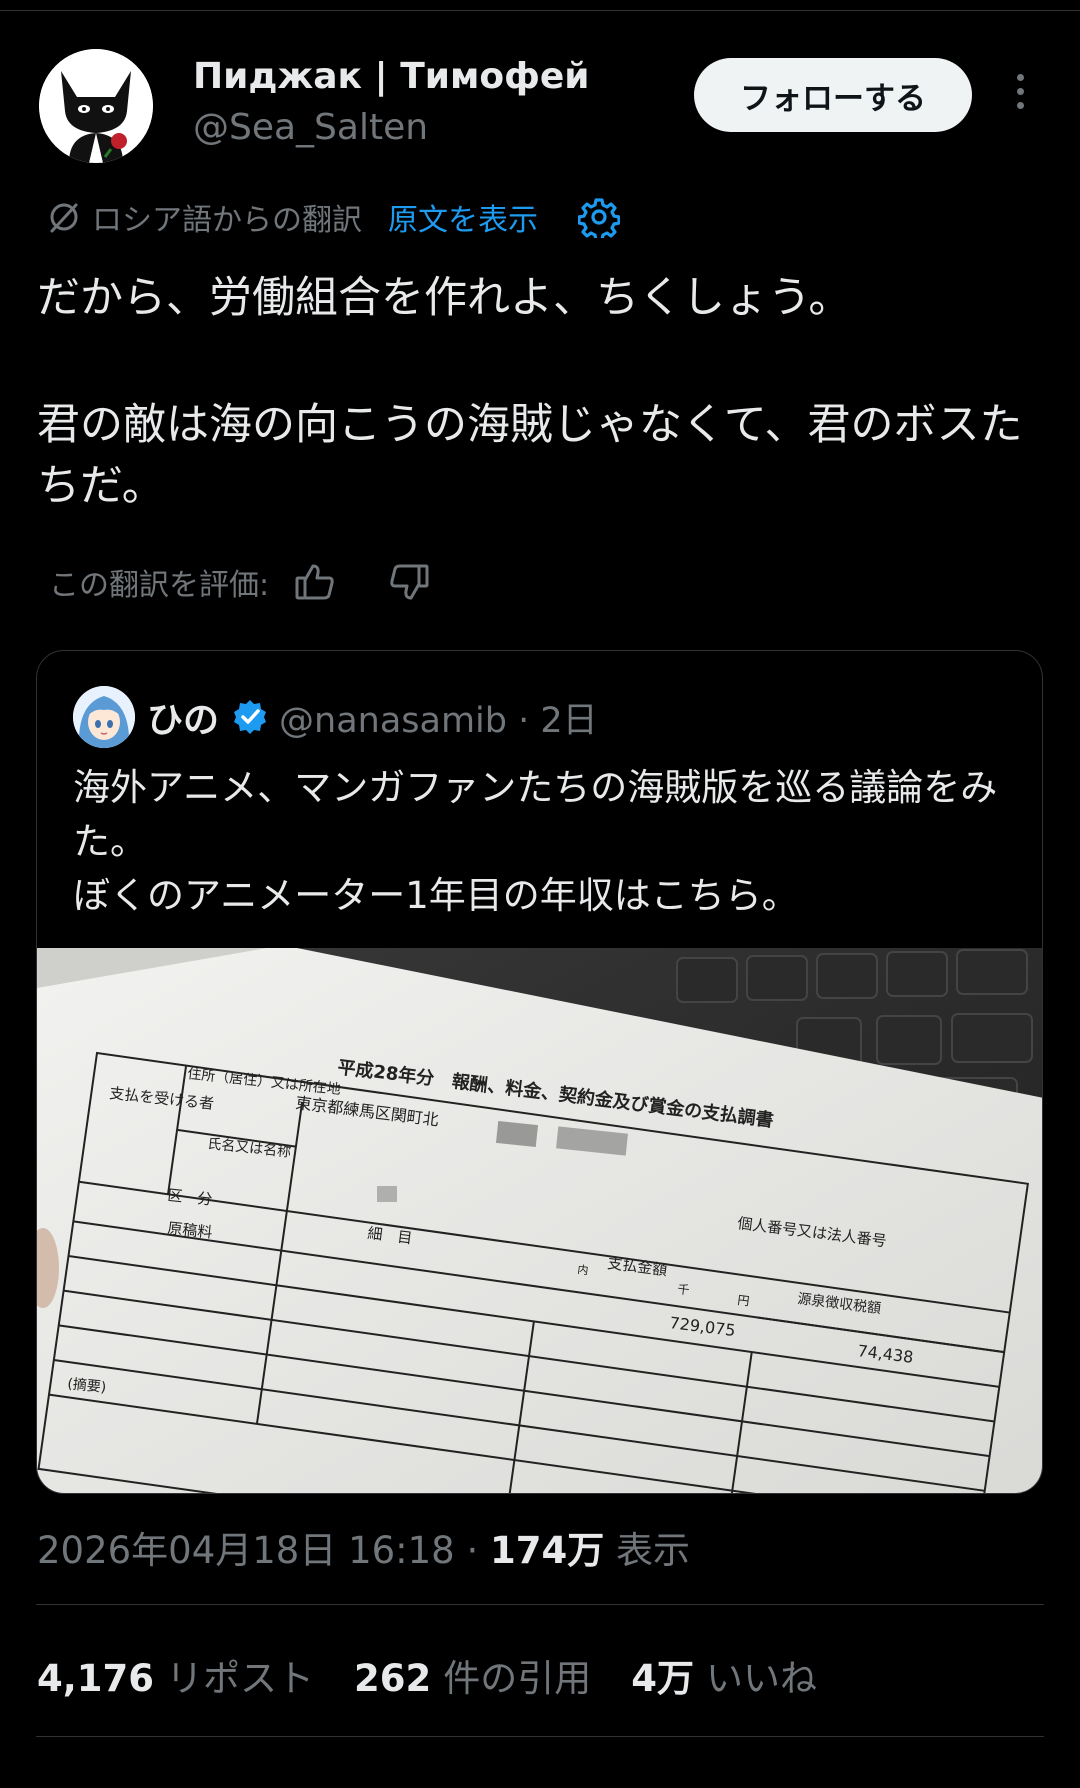 The height and width of the screenshot is (1788, 1080). I want to click on thumbs-up-icon, so click(315, 582).